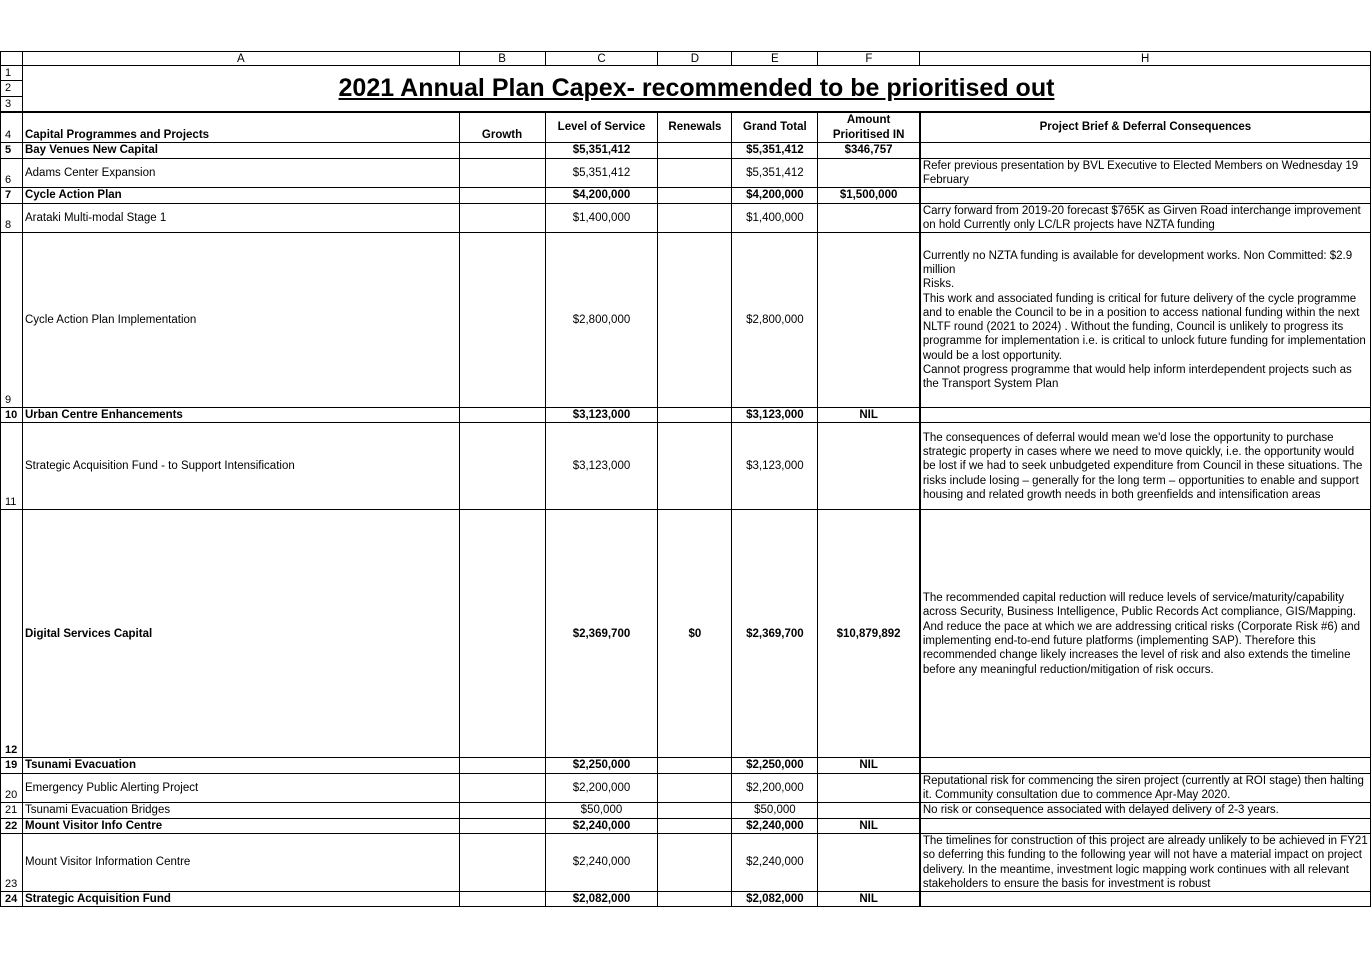  Describe the element at coordinates (601, 150) in the screenshot. I see `level-of-service-cell: $5,351,412` at that location.